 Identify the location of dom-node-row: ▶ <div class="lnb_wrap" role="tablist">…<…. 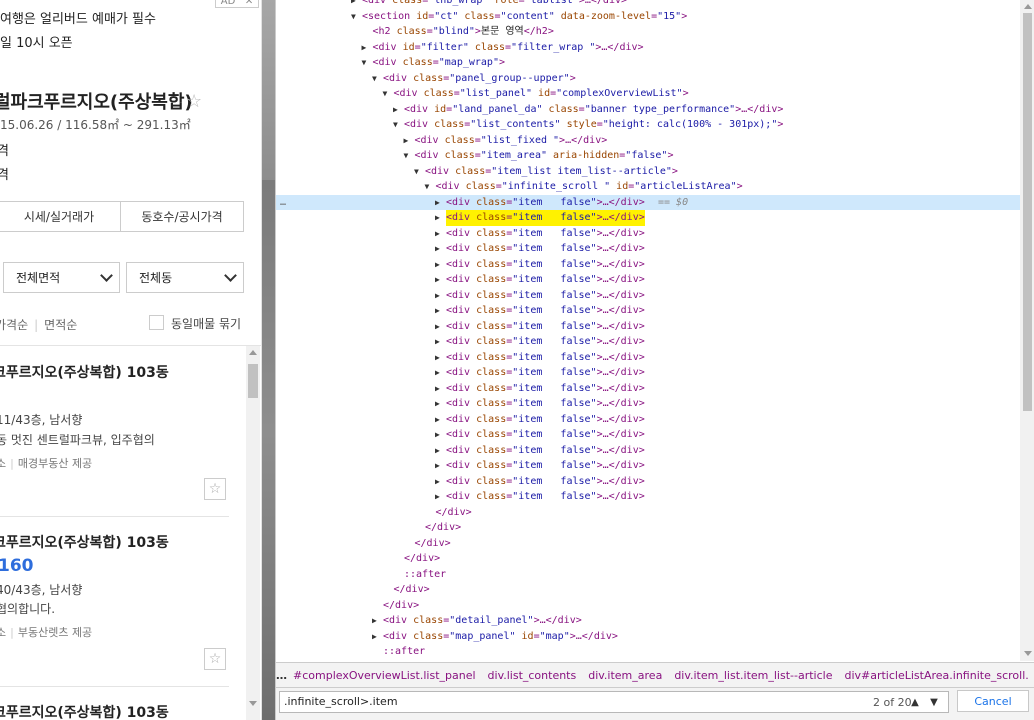
(648, 4).